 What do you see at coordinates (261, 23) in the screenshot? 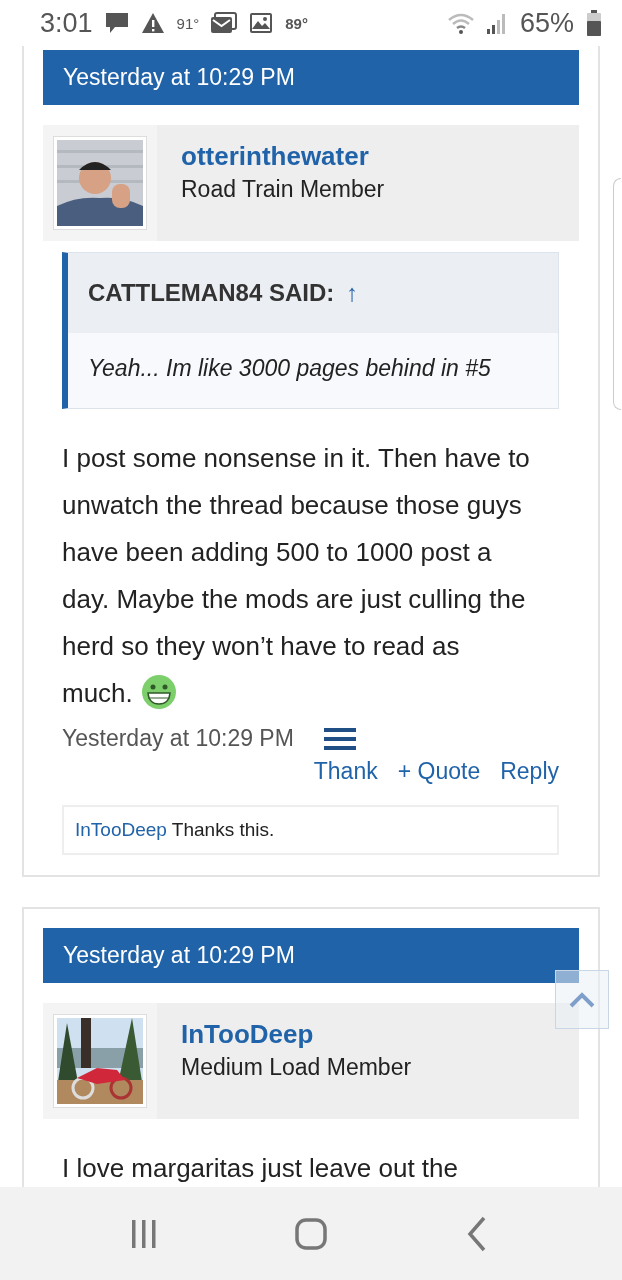
I see `image-icon` at bounding box center [261, 23].